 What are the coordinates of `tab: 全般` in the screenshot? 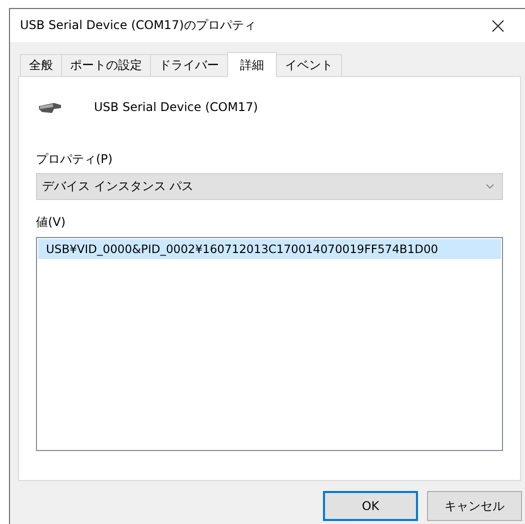 It's located at (41, 65).